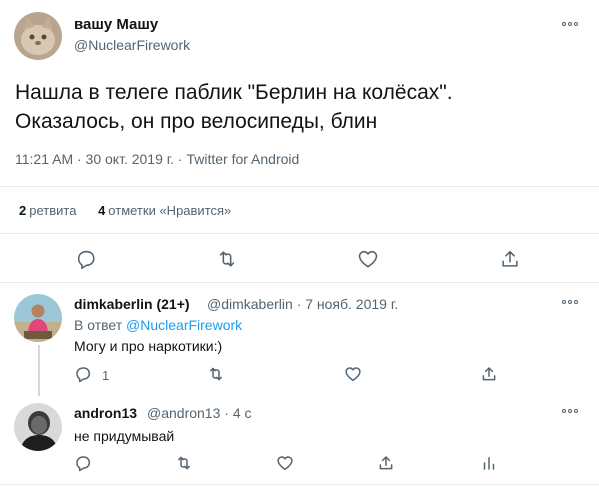 This screenshot has width=599, height=486. Describe the element at coordinates (98, 325) in the screenshot. I see `reply-to-prefix: В ответ` at that location.